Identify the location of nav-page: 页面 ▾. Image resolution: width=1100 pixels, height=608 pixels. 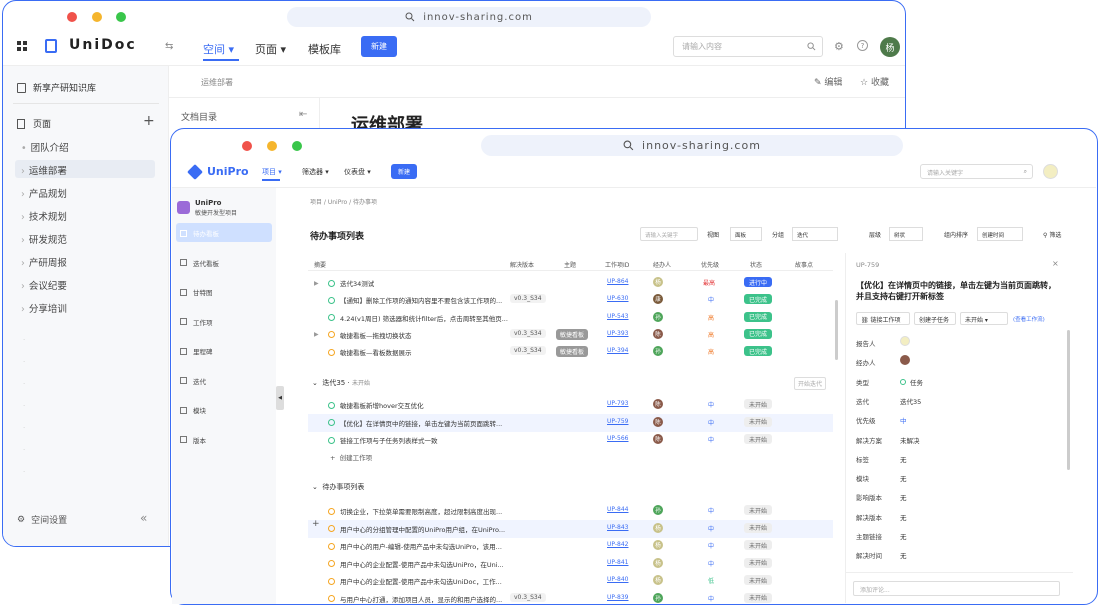
(270, 49).